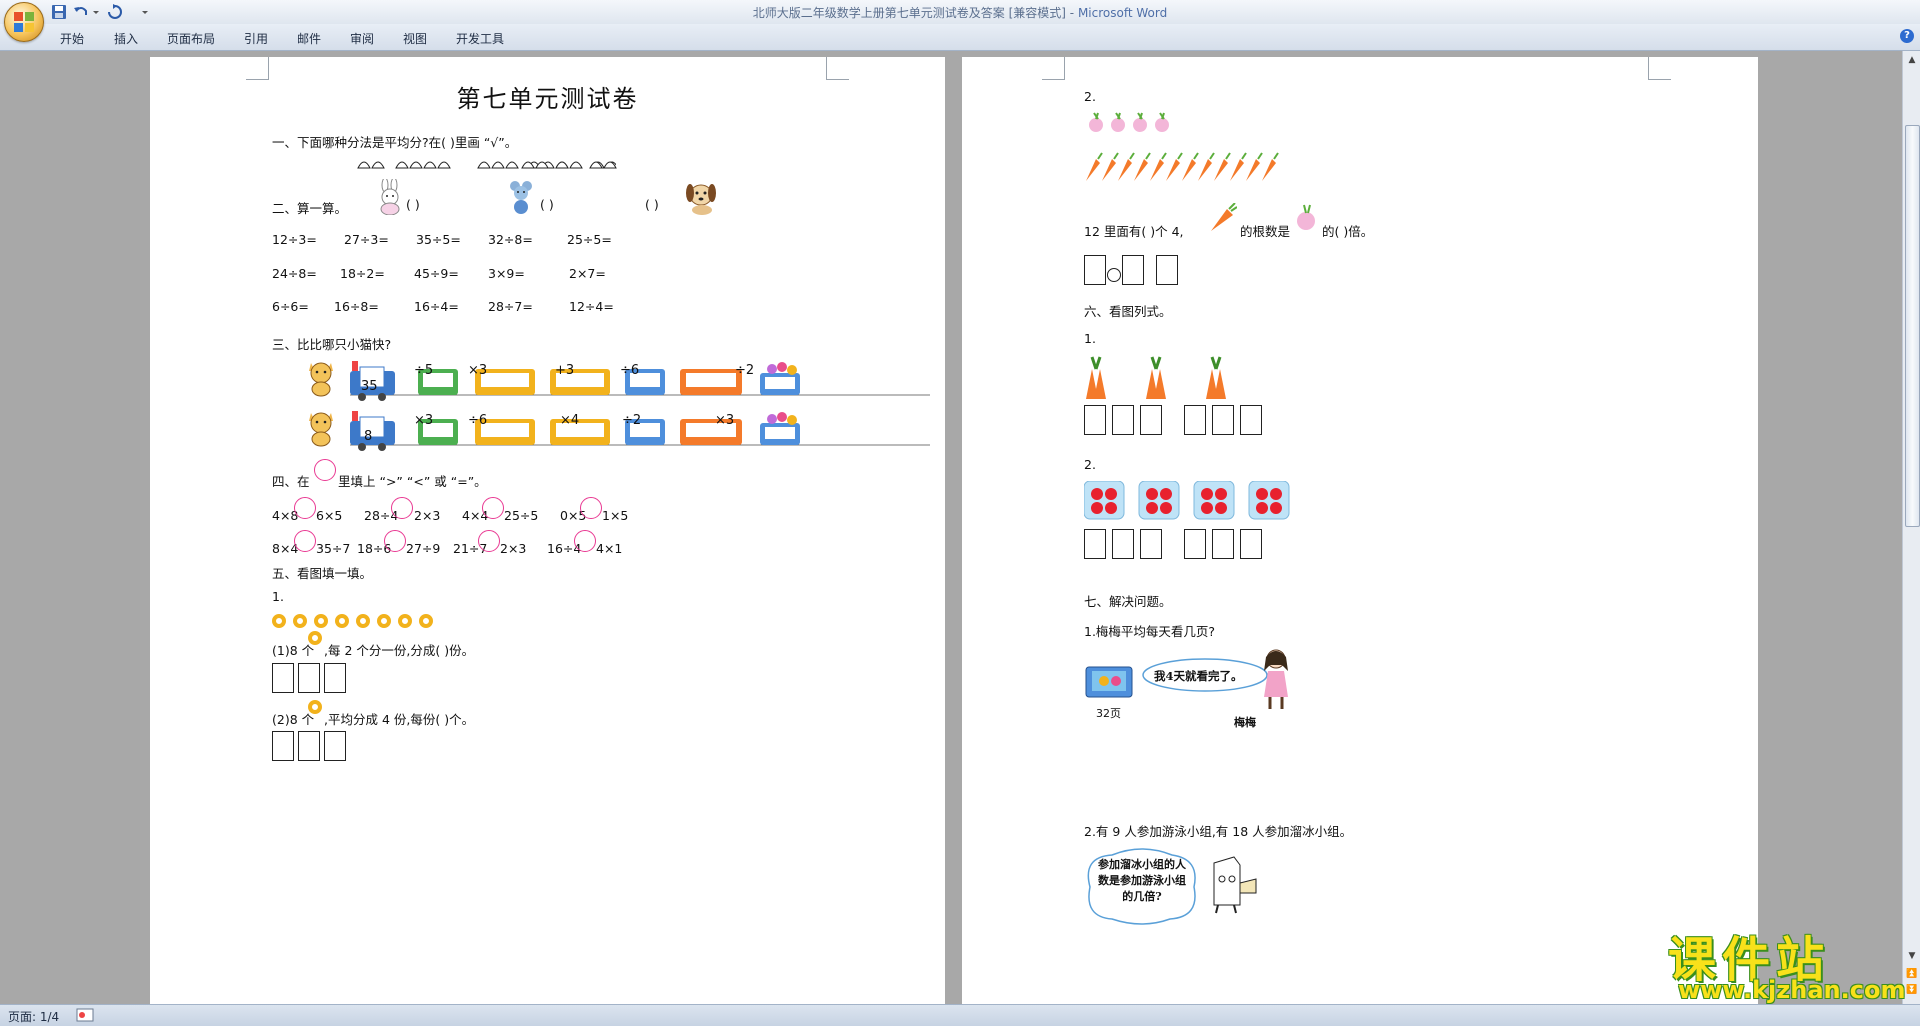 This screenshot has width=1920, height=1026. Describe the element at coordinates (191, 38) in the screenshot. I see `tab-page-layout: 页面布局` at that location.